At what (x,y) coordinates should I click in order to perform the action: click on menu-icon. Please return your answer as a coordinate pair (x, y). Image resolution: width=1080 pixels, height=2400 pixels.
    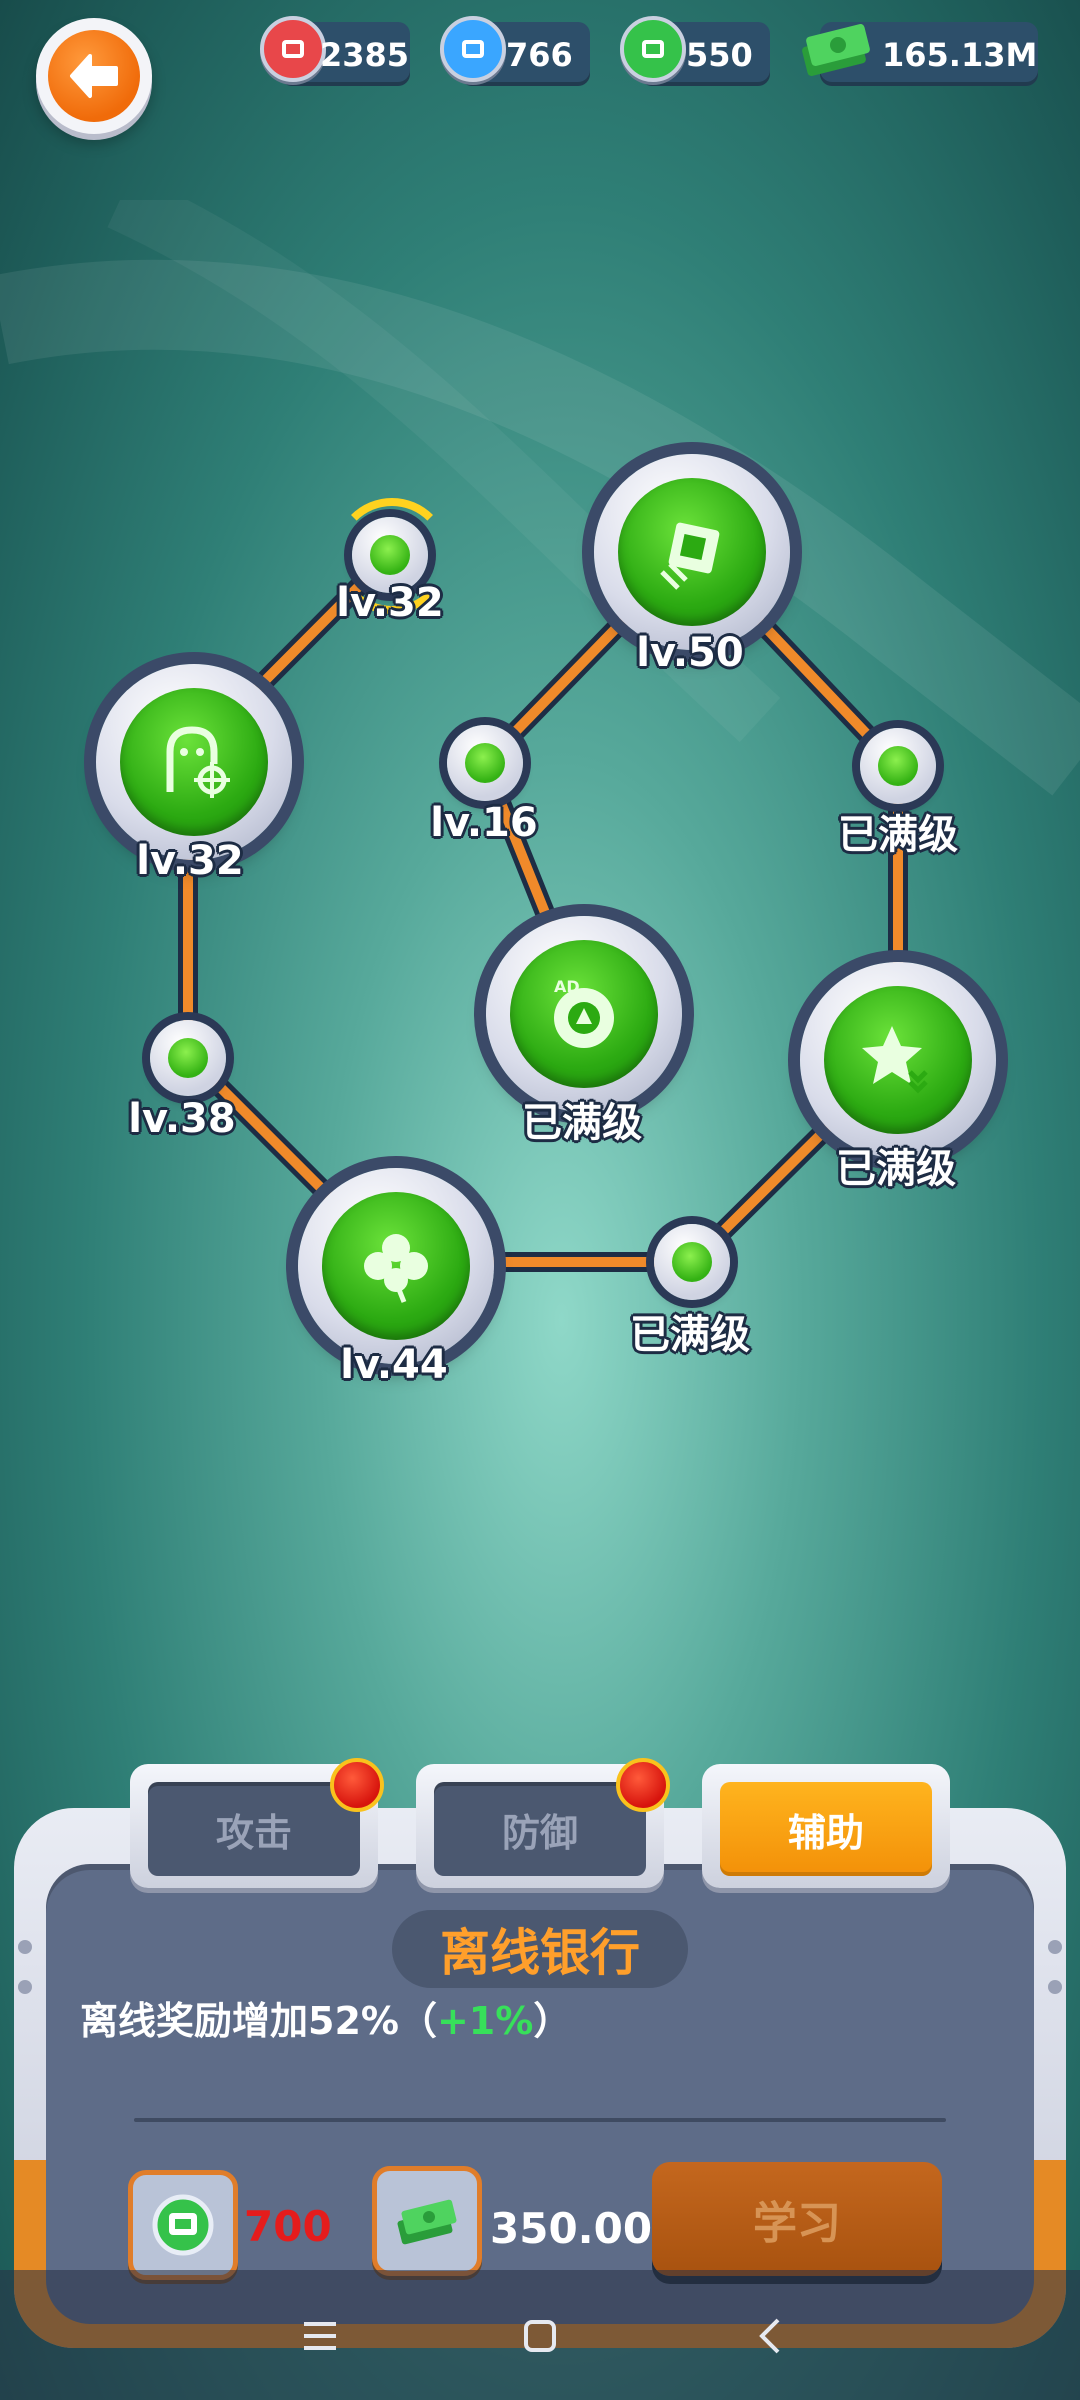
    Looking at the image, I should click on (320, 2336).